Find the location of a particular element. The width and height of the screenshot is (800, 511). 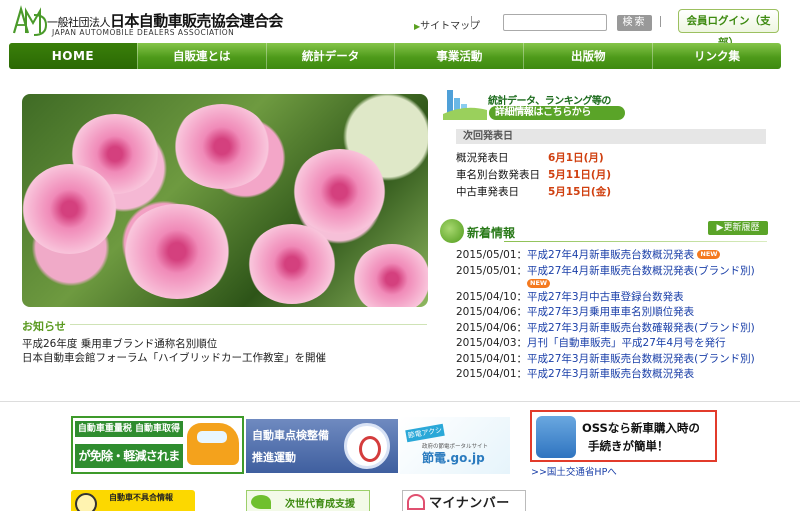

next-release-row: 車名別台数発表日 5月11日(月) is located at coordinates (606, 175).